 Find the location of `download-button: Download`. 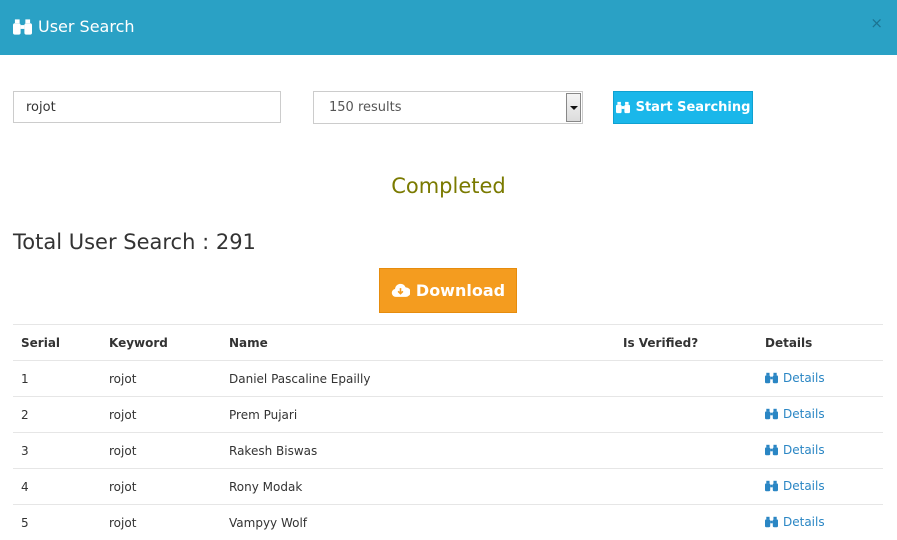

download-button: Download is located at coordinates (448, 290).